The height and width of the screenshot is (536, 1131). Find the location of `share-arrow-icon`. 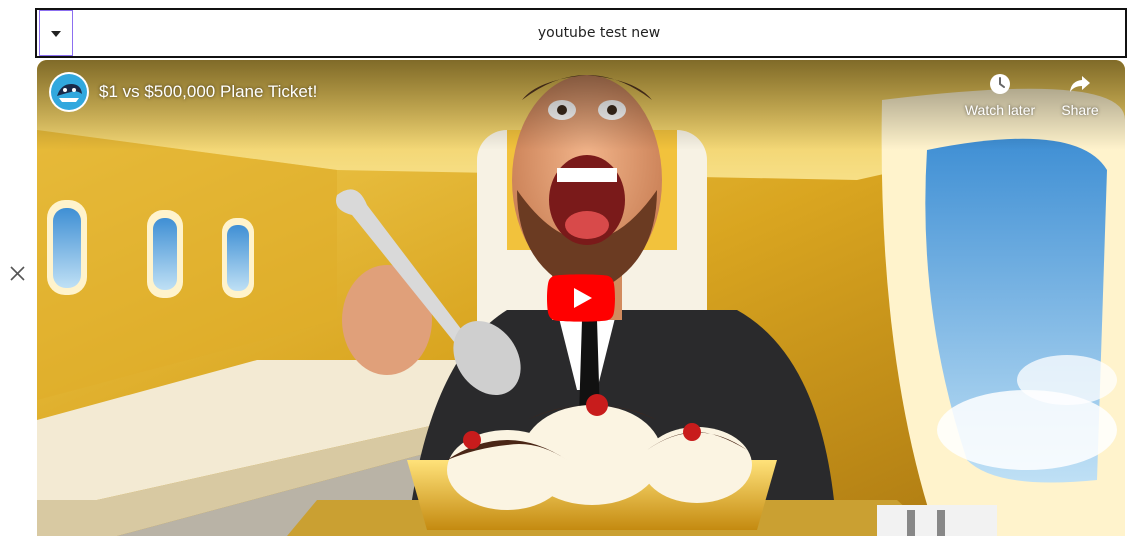

share-arrow-icon is located at coordinates (1080, 84).